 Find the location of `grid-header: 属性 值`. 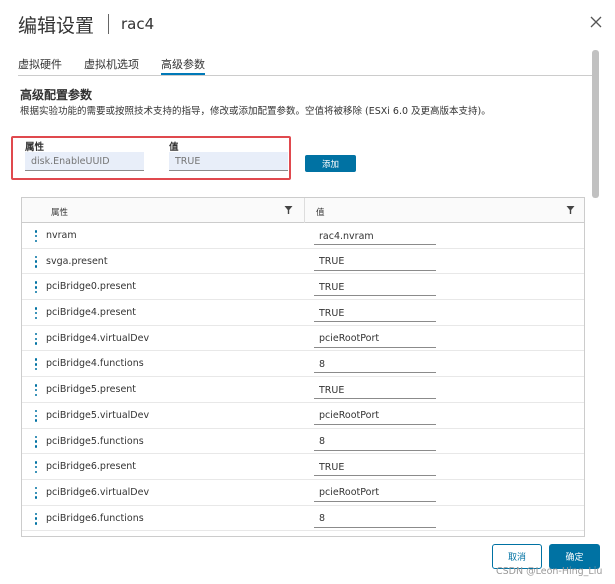

grid-header: 属性 值 is located at coordinates (303, 210).